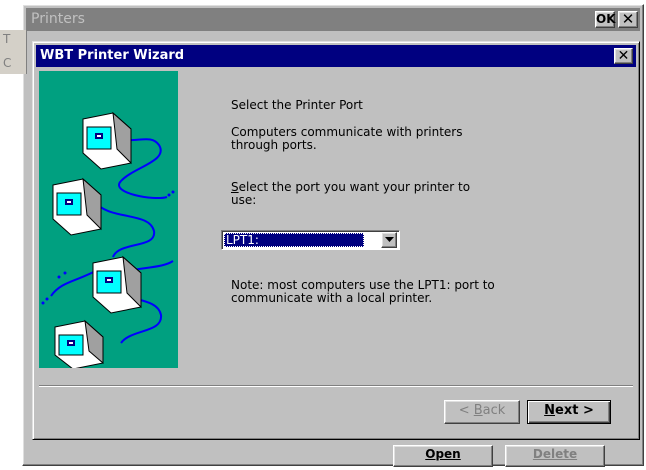  Describe the element at coordinates (235, 187) in the screenshot. I see `select-port-access-key: S` at that location.